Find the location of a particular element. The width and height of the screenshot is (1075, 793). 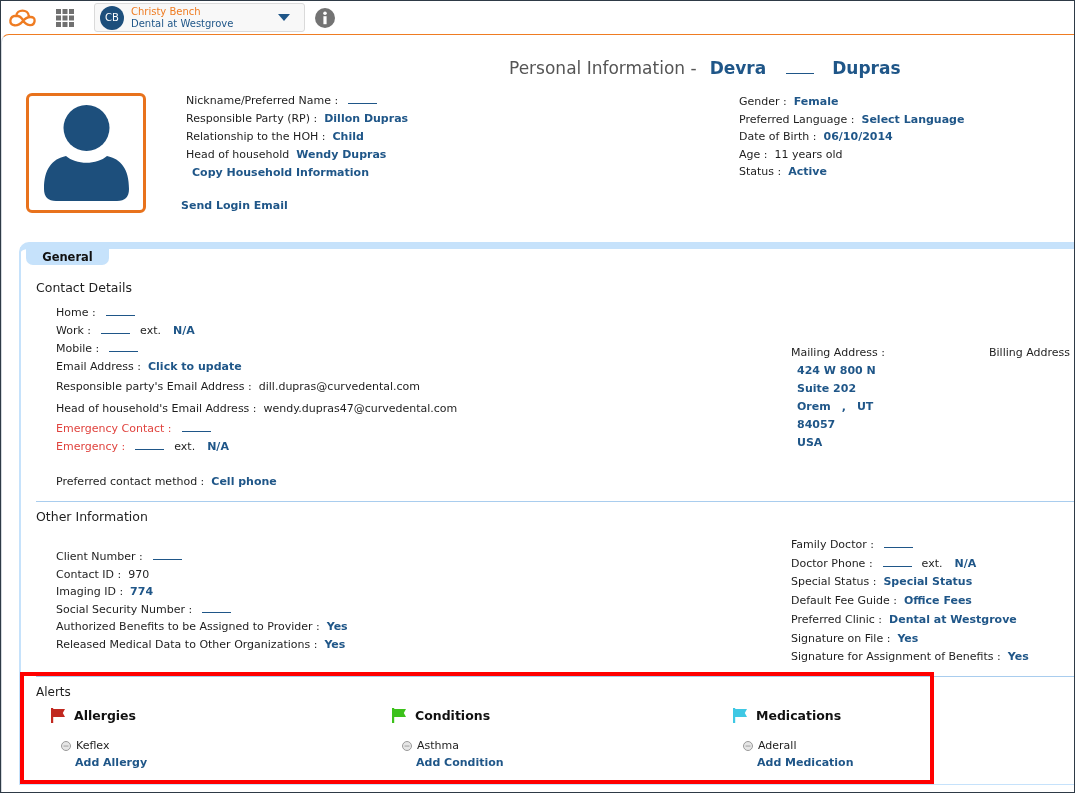

field-label: Preferred Language : is located at coordinates (797, 119).